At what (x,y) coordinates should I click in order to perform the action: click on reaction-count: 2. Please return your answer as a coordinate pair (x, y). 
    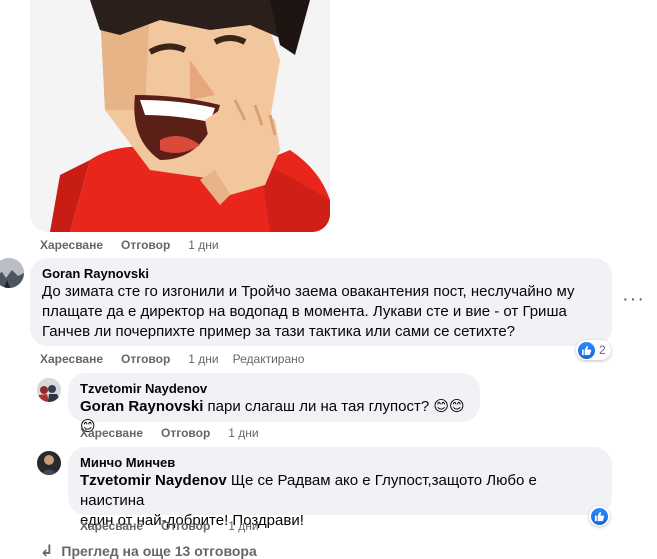
    Looking at the image, I should click on (602, 350).